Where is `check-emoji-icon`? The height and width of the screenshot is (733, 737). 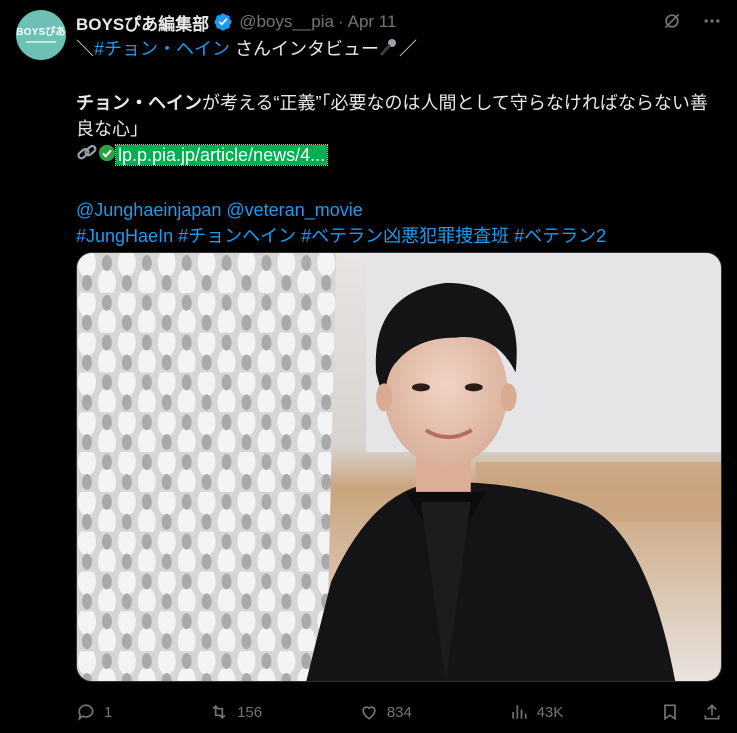
check-emoji-icon is located at coordinates (107, 156).